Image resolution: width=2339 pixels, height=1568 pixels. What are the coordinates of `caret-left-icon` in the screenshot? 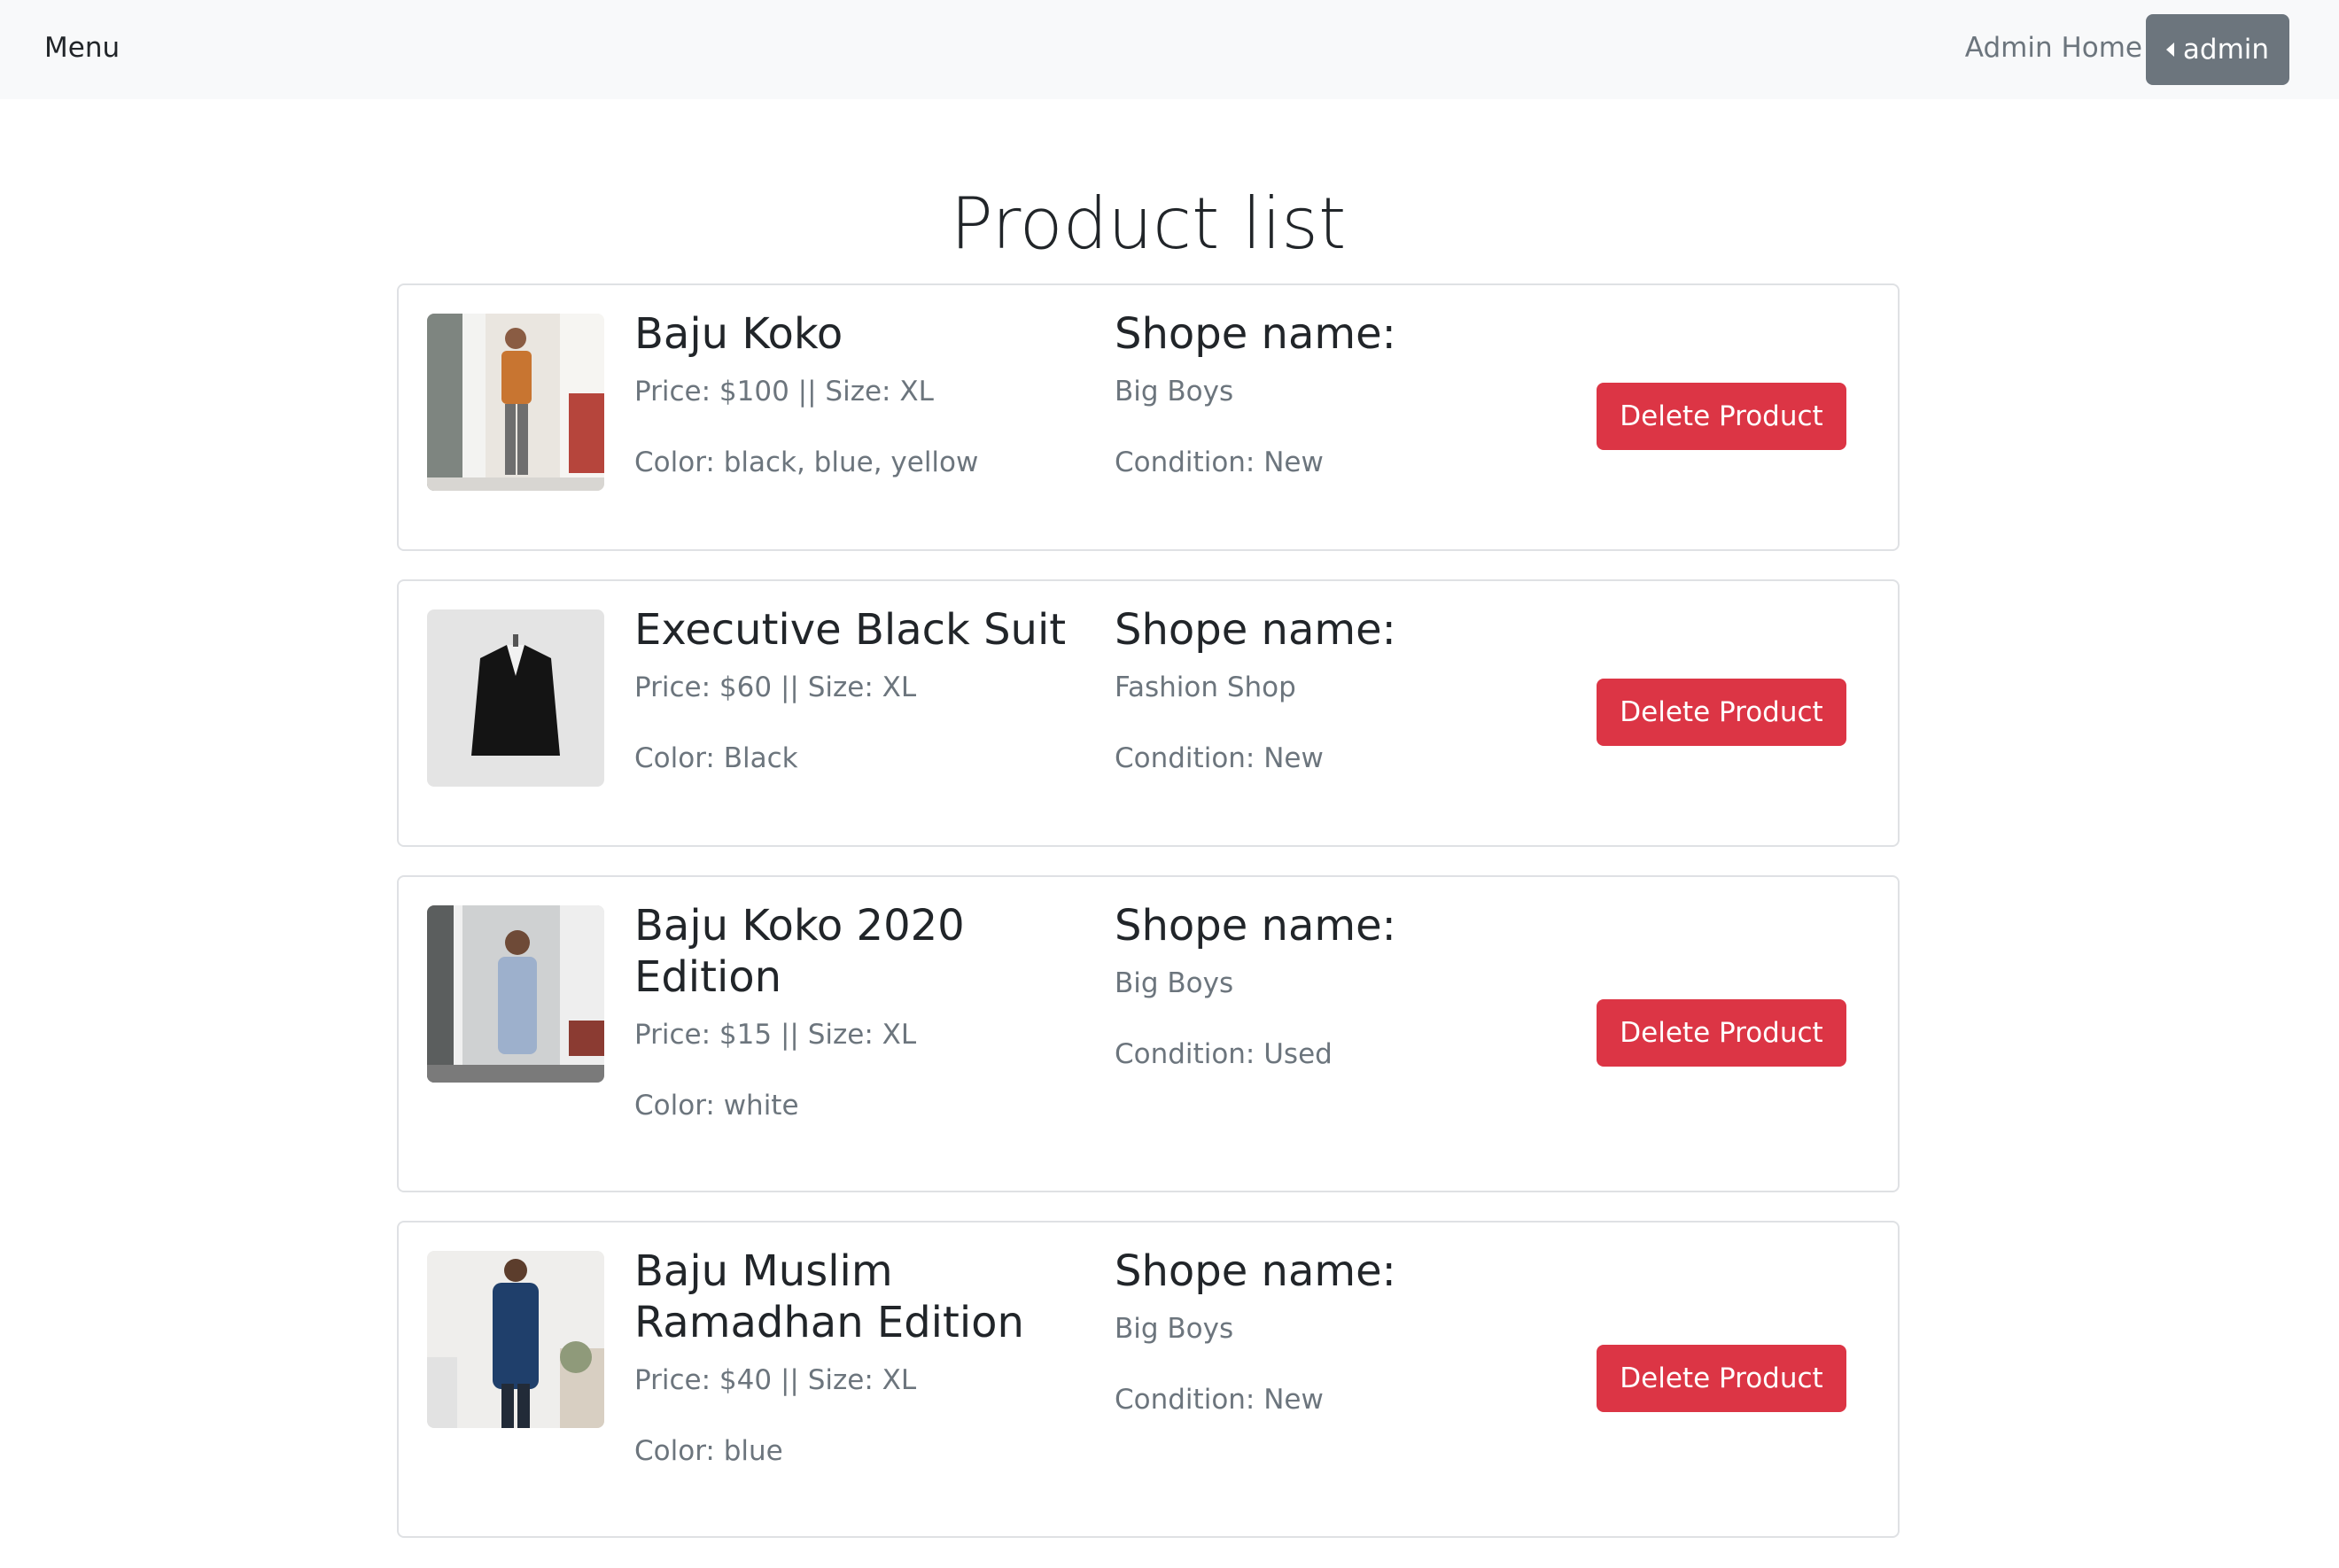 It's located at (2169, 50).